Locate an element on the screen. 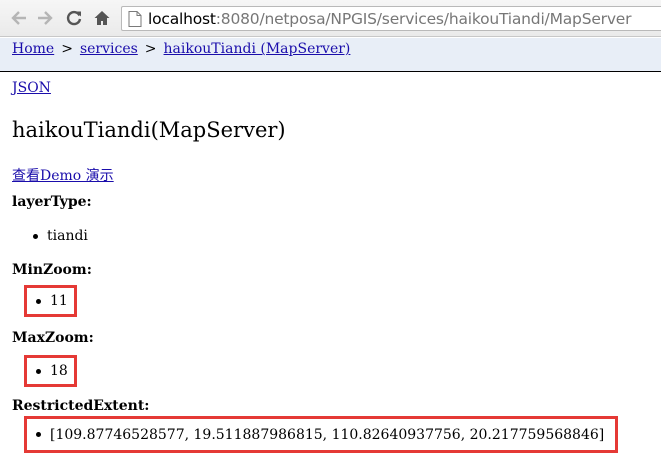 This screenshot has height=464, width=661. page-icon is located at coordinates (135, 18).